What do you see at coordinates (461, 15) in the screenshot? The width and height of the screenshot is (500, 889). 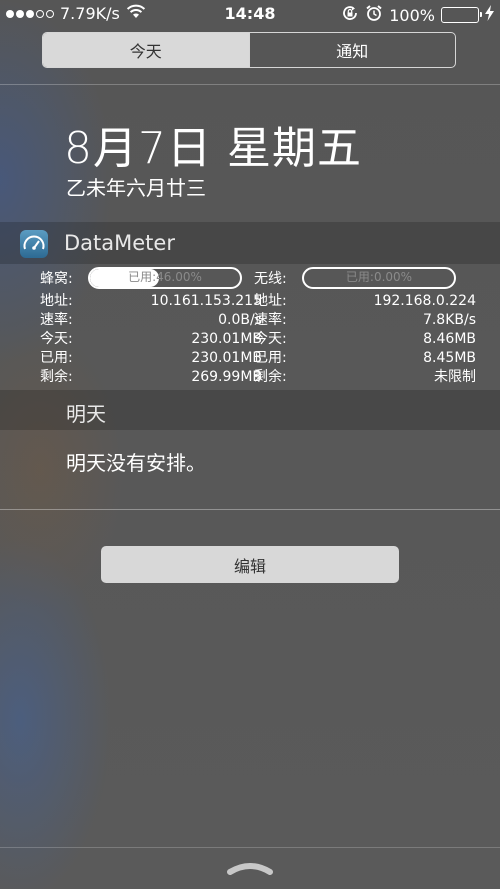 I see `battery-icon` at bounding box center [461, 15].